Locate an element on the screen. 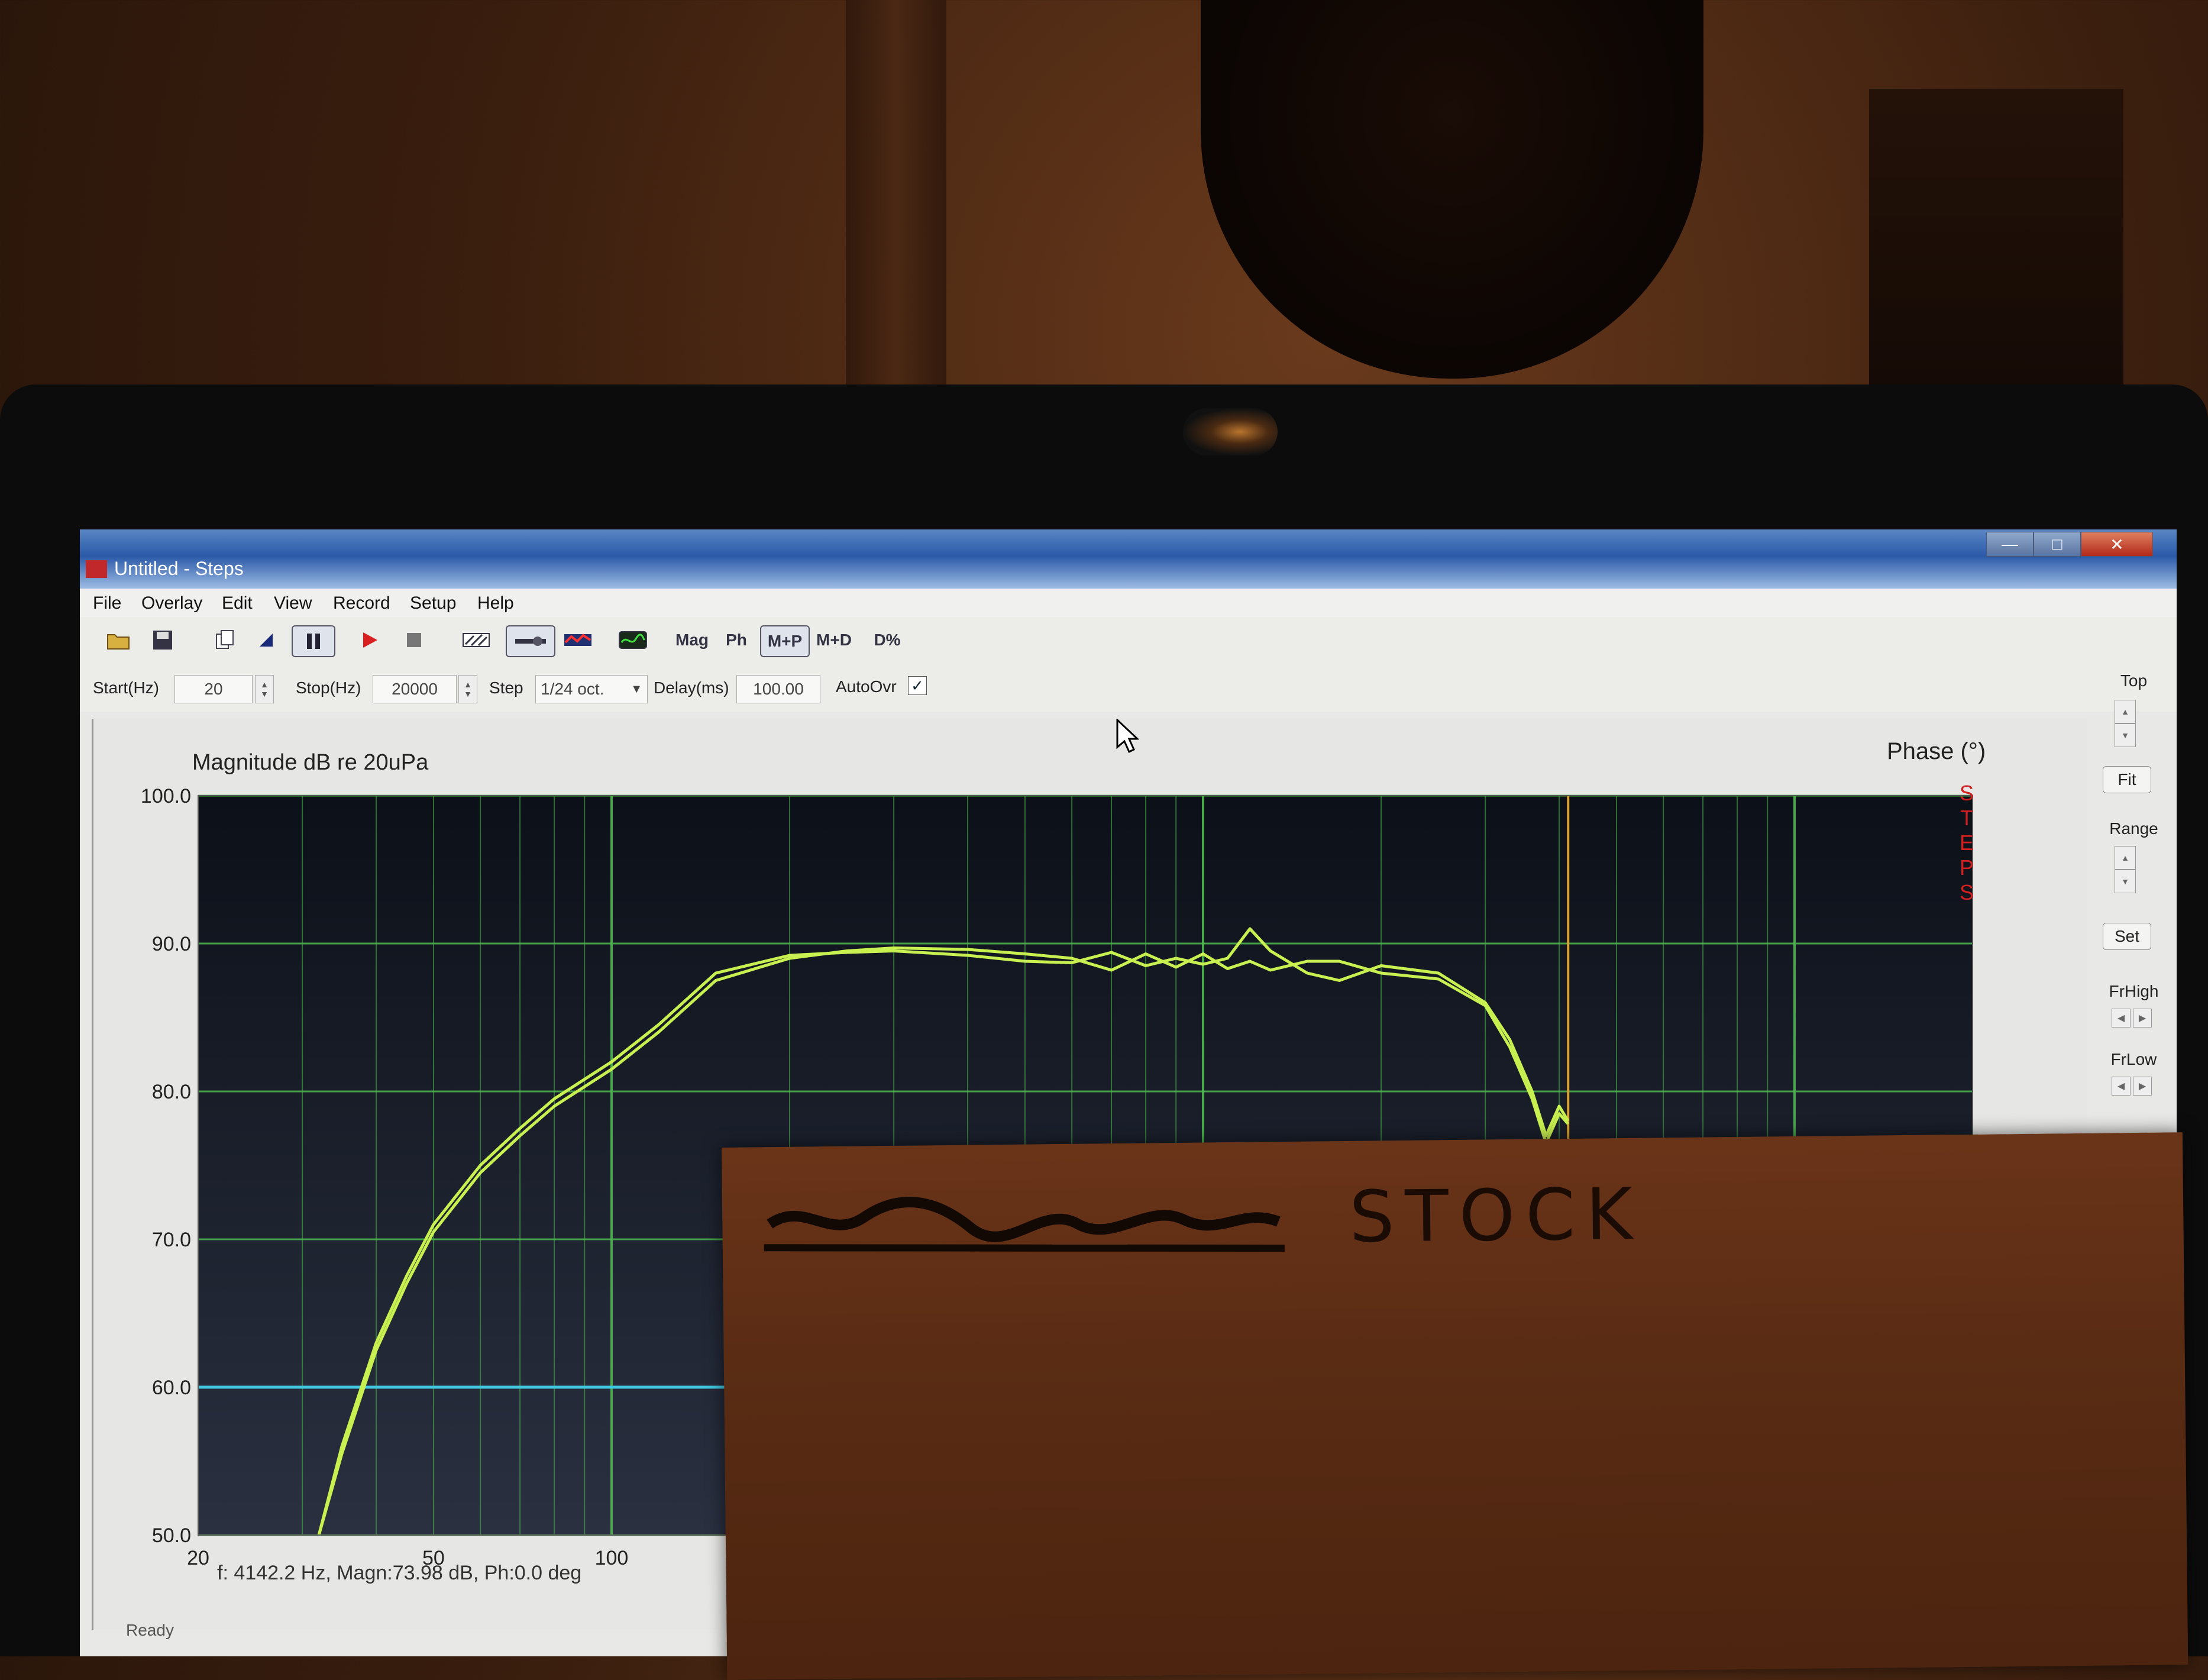  folder-open-icon is located at coordinates (118, 640).